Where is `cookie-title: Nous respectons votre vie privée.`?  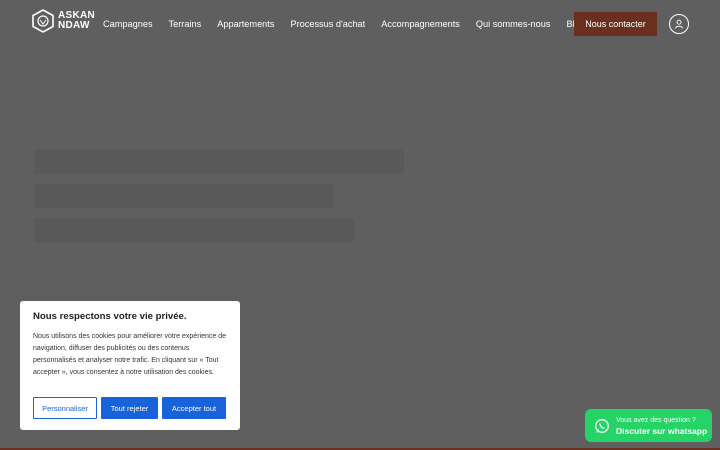 cookie-title: Nous respectons votre vie privée. is located at coordinates (110, 316).